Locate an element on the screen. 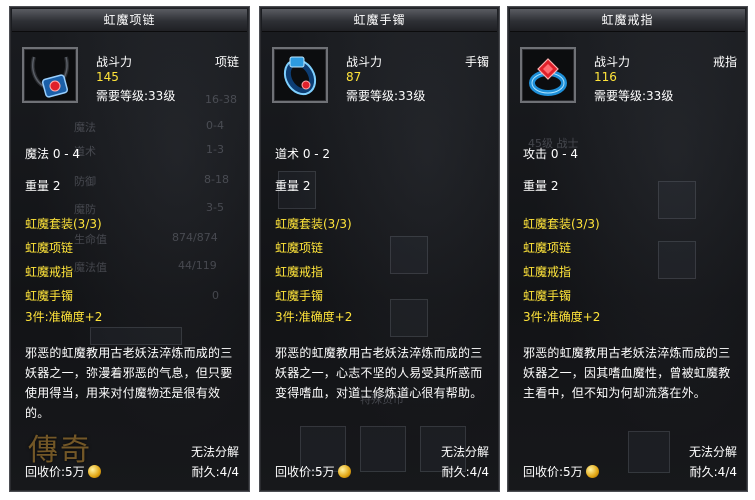  bg-label: 16-38 is located at coordinates (221, 99).